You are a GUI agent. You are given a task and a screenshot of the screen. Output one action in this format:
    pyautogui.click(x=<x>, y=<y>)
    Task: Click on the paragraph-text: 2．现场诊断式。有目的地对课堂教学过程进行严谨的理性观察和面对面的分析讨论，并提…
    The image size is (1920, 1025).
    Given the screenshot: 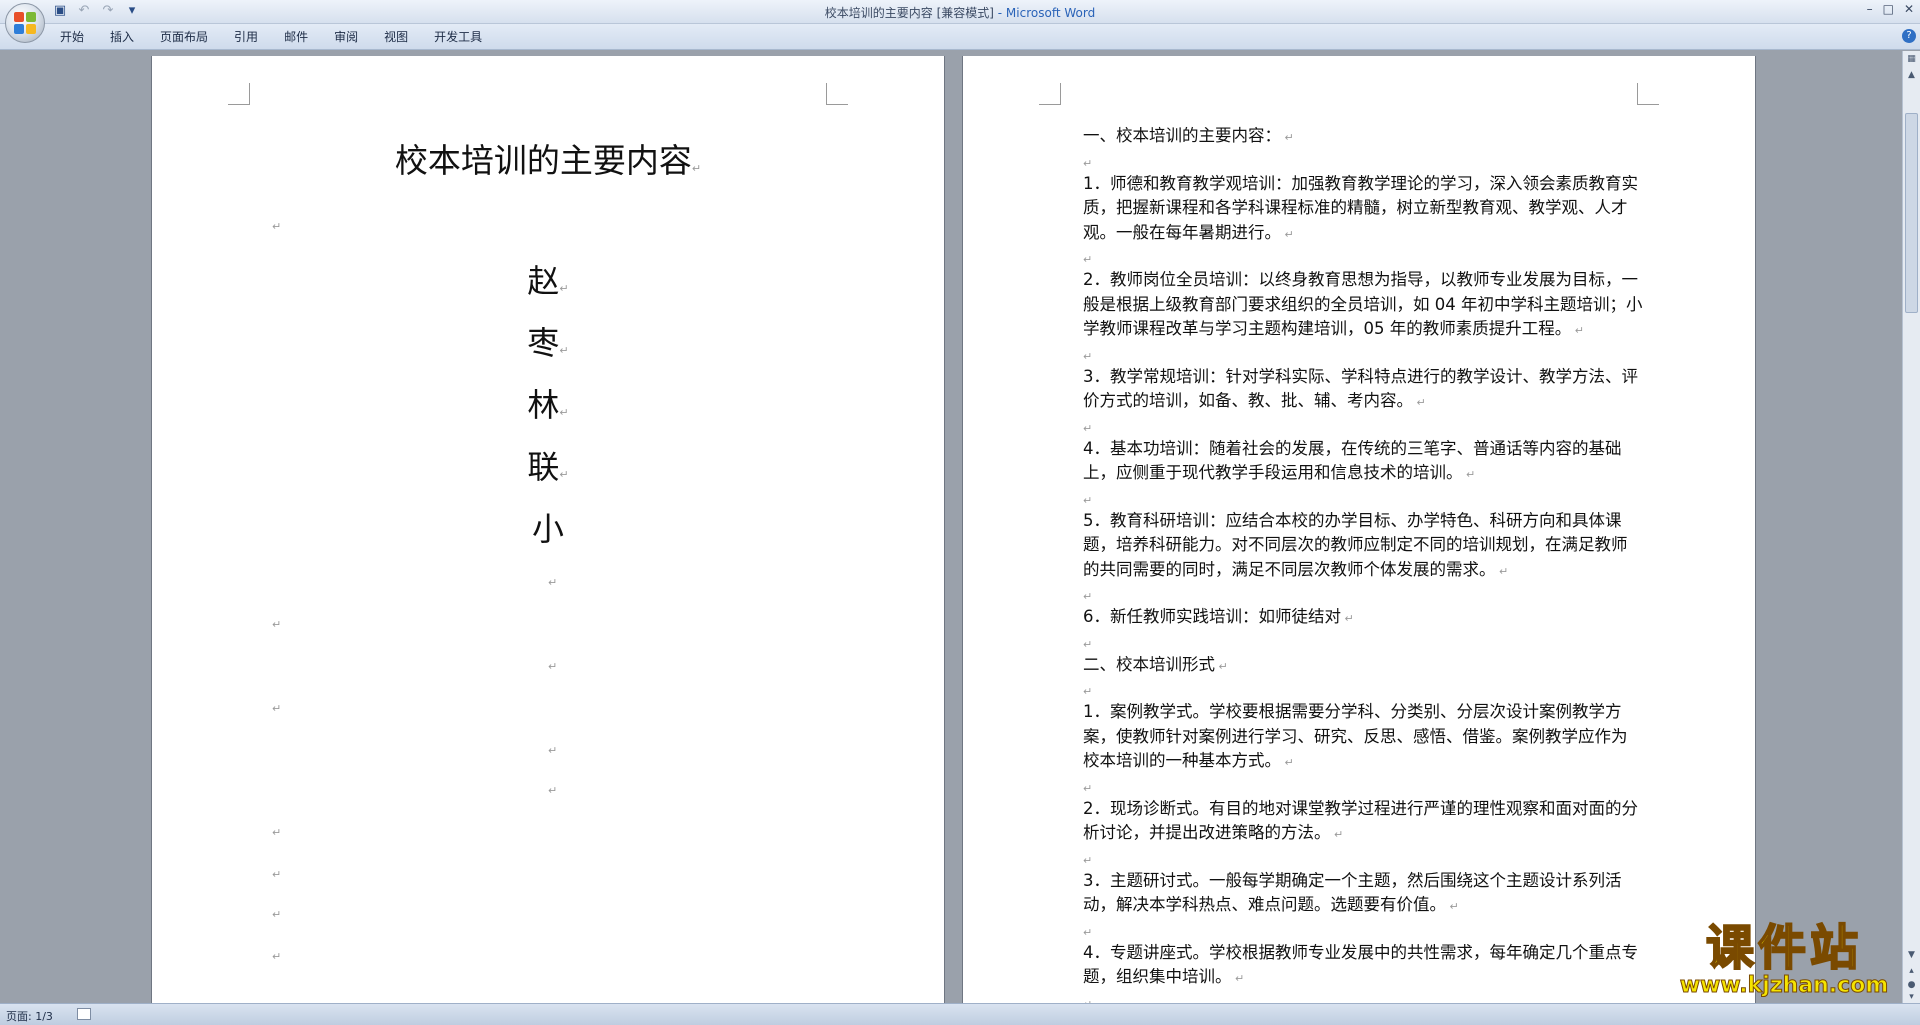 What is the action you would take?
    pyautogui.click(x=1360, y=820)
    